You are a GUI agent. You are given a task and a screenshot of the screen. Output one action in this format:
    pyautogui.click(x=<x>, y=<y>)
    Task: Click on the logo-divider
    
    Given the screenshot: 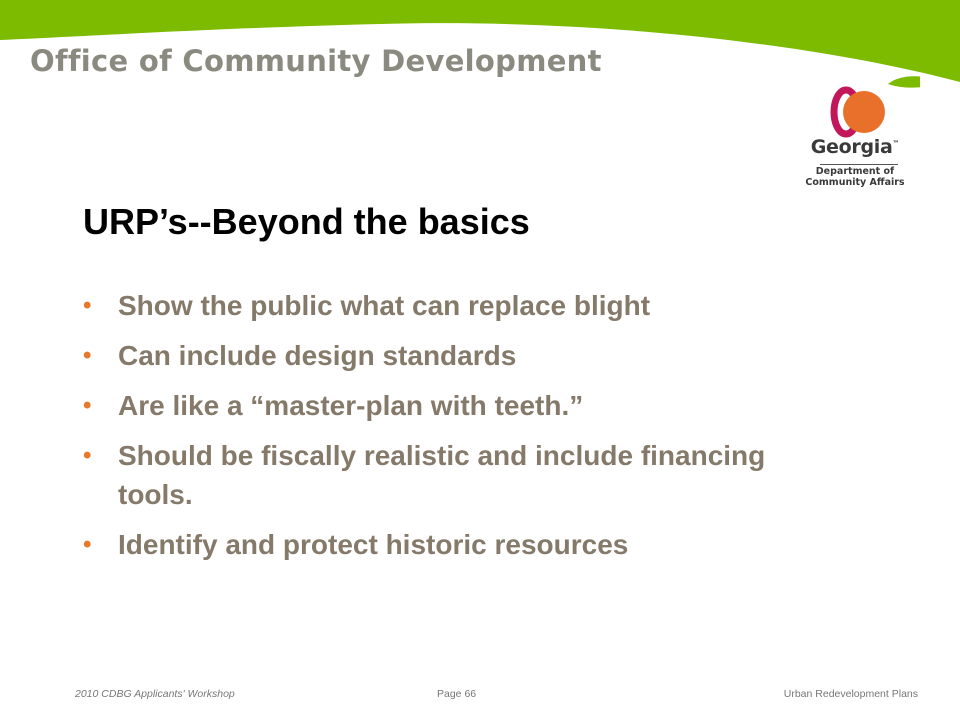 What is the action you would take?
    pyautogui.click(x=859, y=164)
    